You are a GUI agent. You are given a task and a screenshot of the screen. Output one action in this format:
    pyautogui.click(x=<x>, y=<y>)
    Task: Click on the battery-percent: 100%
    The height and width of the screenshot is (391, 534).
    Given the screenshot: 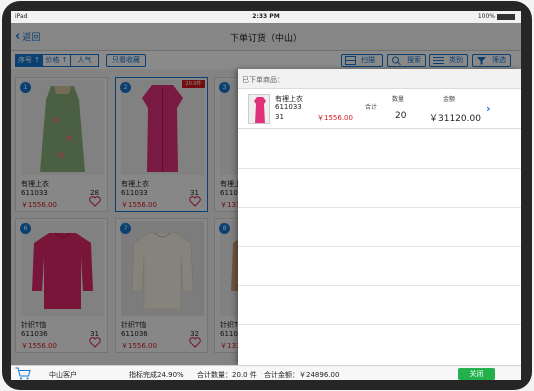 What is the action you would take?
    pyautogui.click(x=486, y=16)
    